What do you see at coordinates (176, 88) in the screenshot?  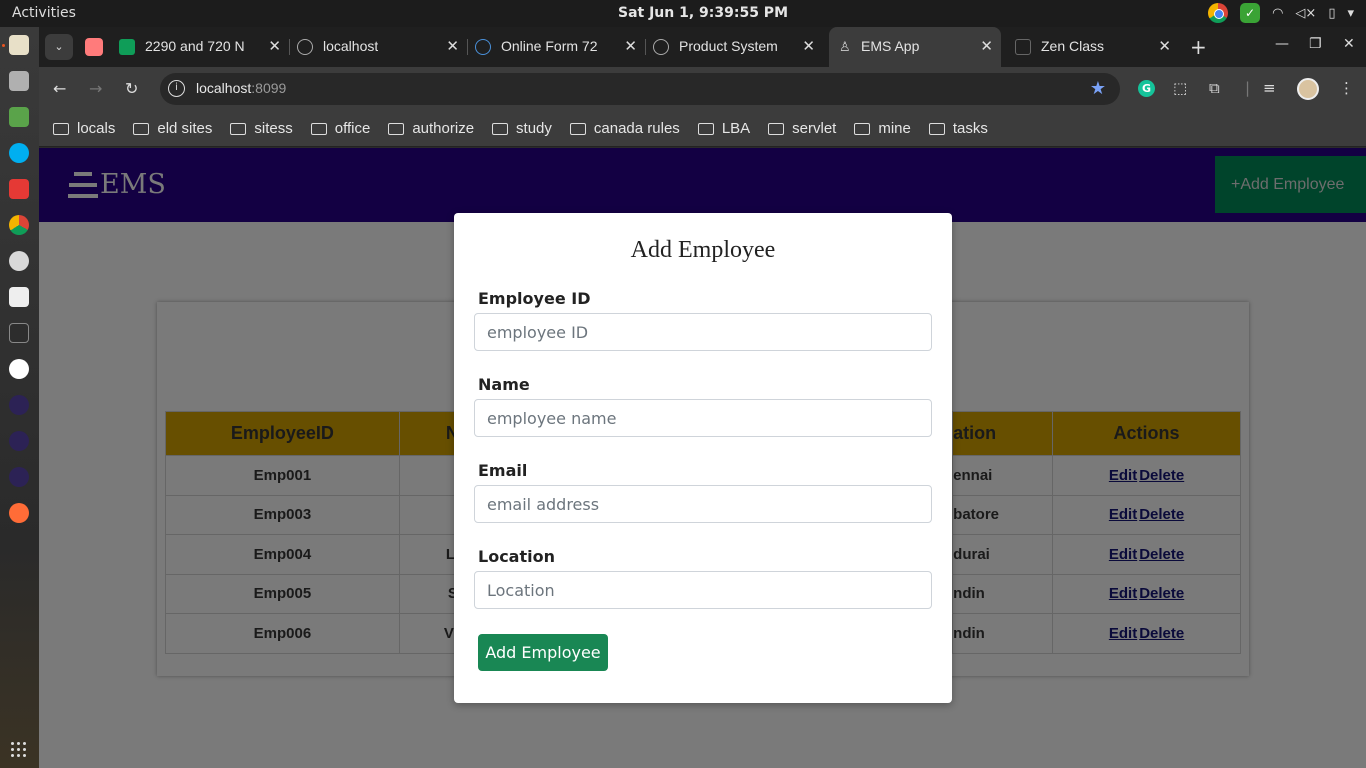 I see `site-info-icon: i` at bounding box center [176, 88].